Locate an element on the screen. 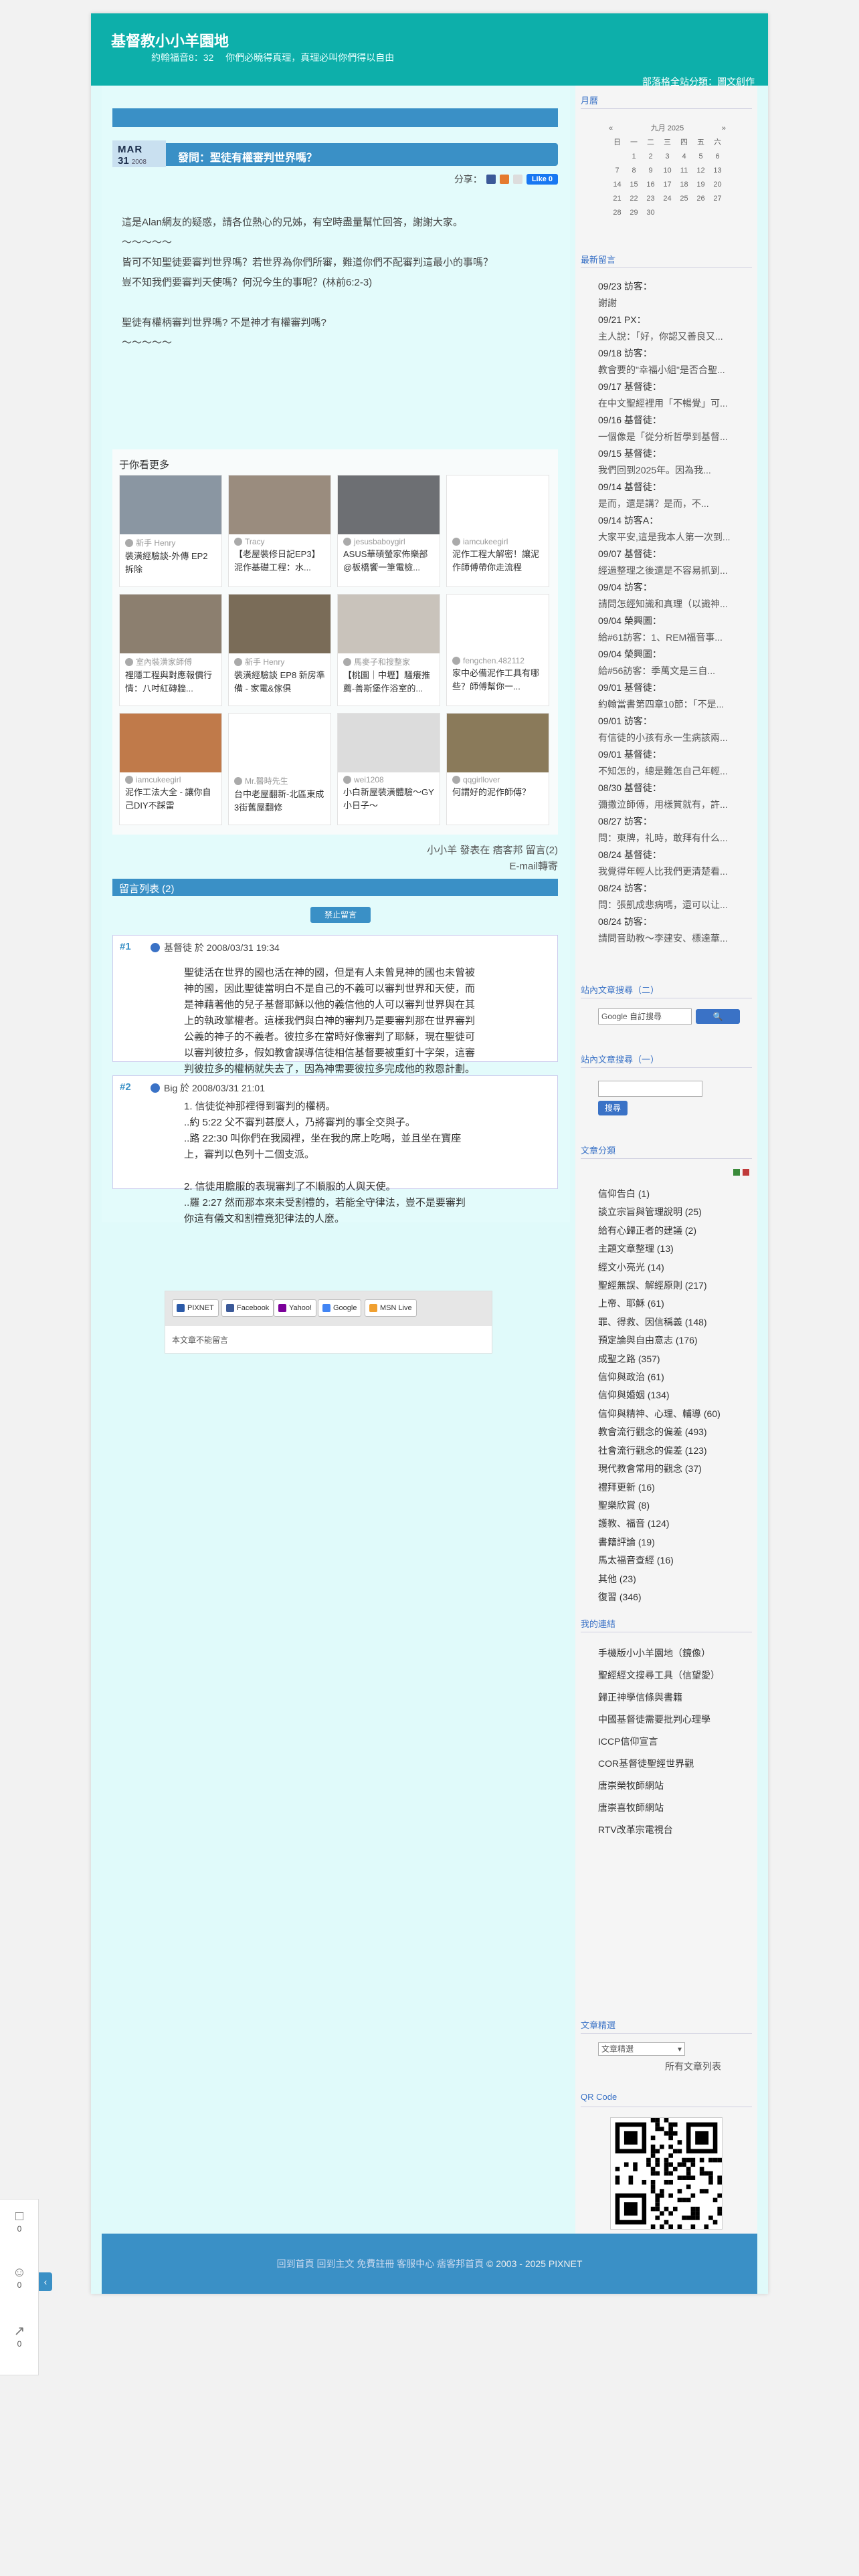 The height and width of the screenshot is (2576, 859). external-link: 手機版小小羊園地（鏡像） is located at coordinates (675, 1653).